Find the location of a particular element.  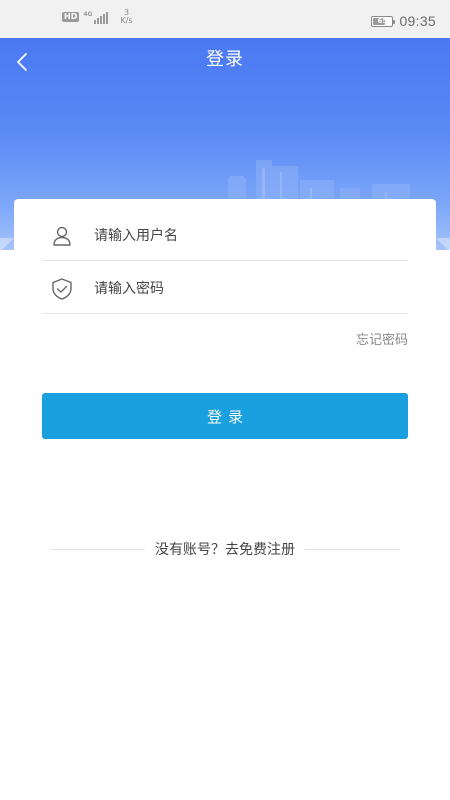

register-text: 没有账号？去免费注册 is located at coordinates (225, 549).